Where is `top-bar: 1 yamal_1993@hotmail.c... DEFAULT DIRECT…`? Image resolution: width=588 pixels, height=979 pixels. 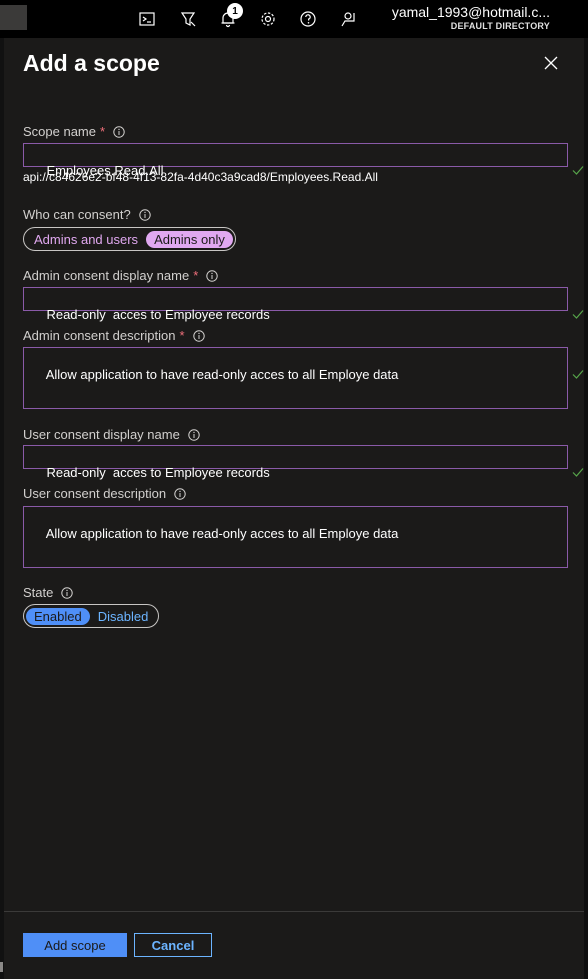
top-bar: 1 yamal_1993@hotmail.c... DEFAULT DIRECT… is located at coordinates (294, 19).